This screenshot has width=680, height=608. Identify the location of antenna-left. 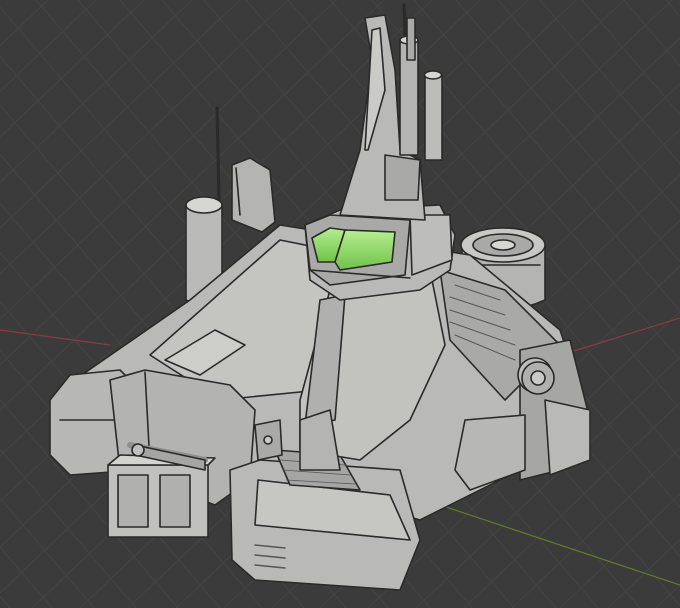
(218, 154).